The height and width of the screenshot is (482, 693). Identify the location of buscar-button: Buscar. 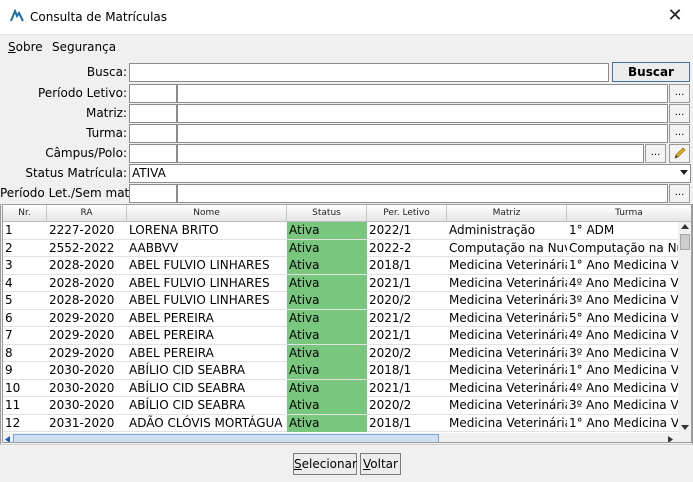
(651, 72).